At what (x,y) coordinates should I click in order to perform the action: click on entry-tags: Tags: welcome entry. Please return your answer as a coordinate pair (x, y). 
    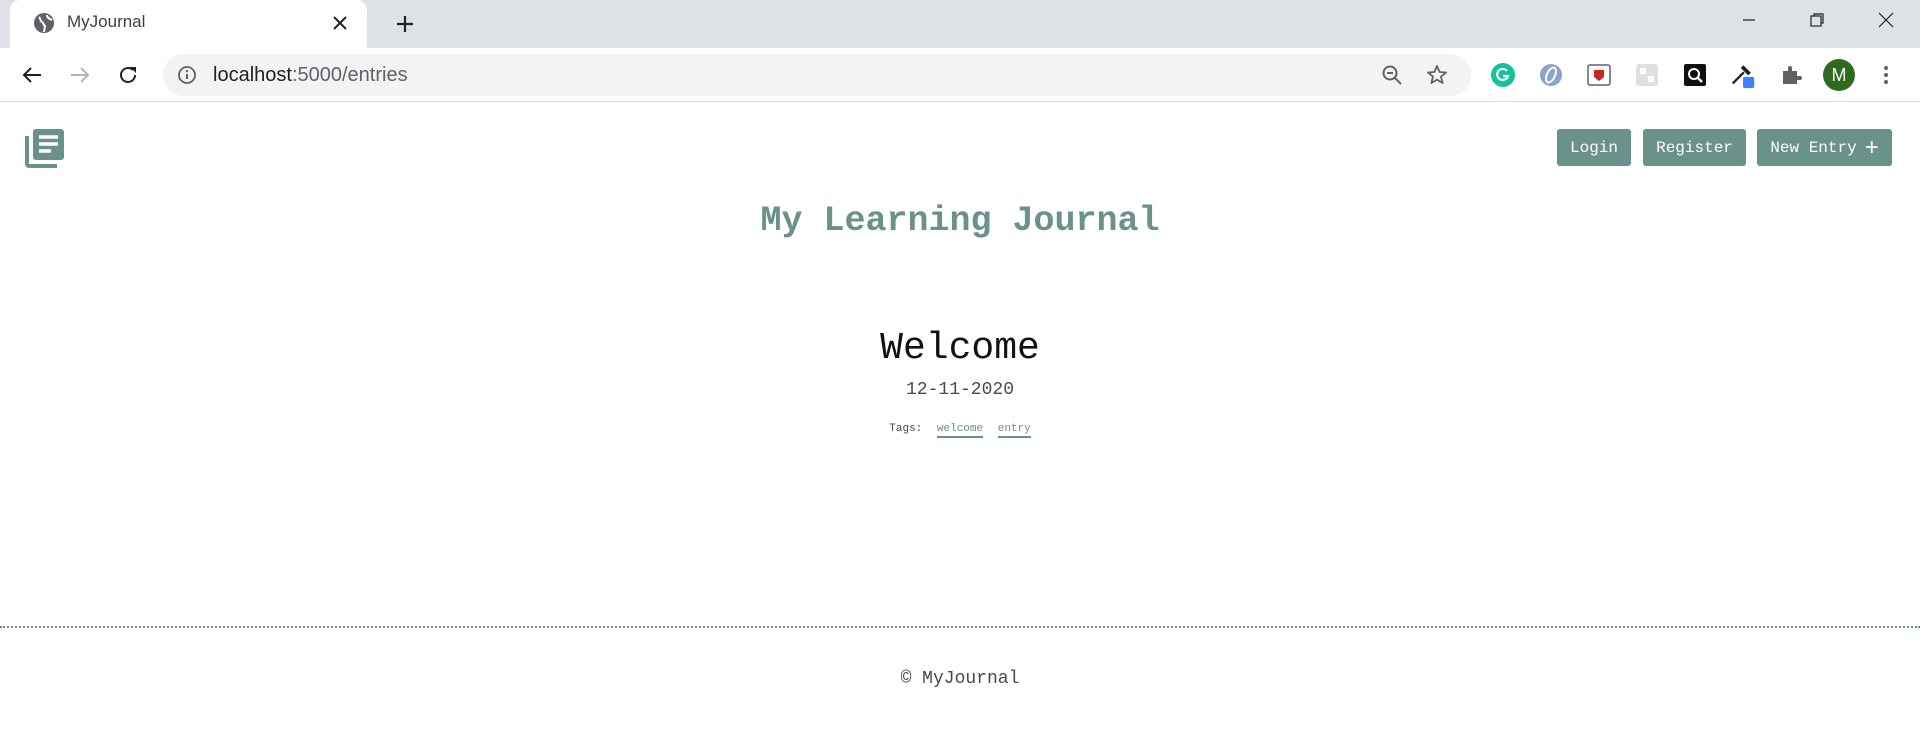
    Looking at the image, I should click on (960, 430).